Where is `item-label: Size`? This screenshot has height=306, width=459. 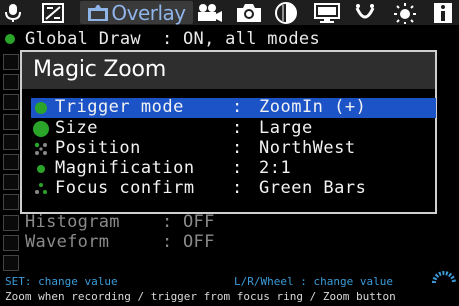 item-label: Size is located at coordinates (76, 128).